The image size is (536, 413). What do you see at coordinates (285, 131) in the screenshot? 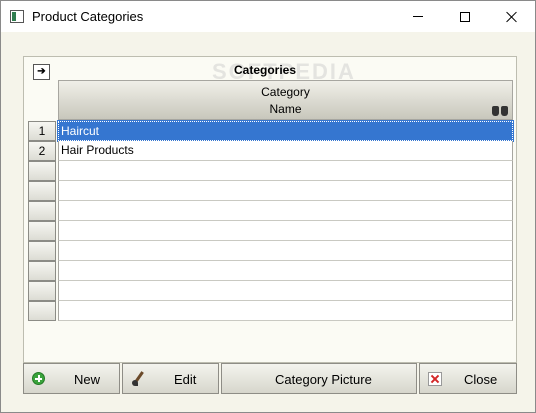
I see `category-name-cell: Haircut` at bounding box center [285, 131].